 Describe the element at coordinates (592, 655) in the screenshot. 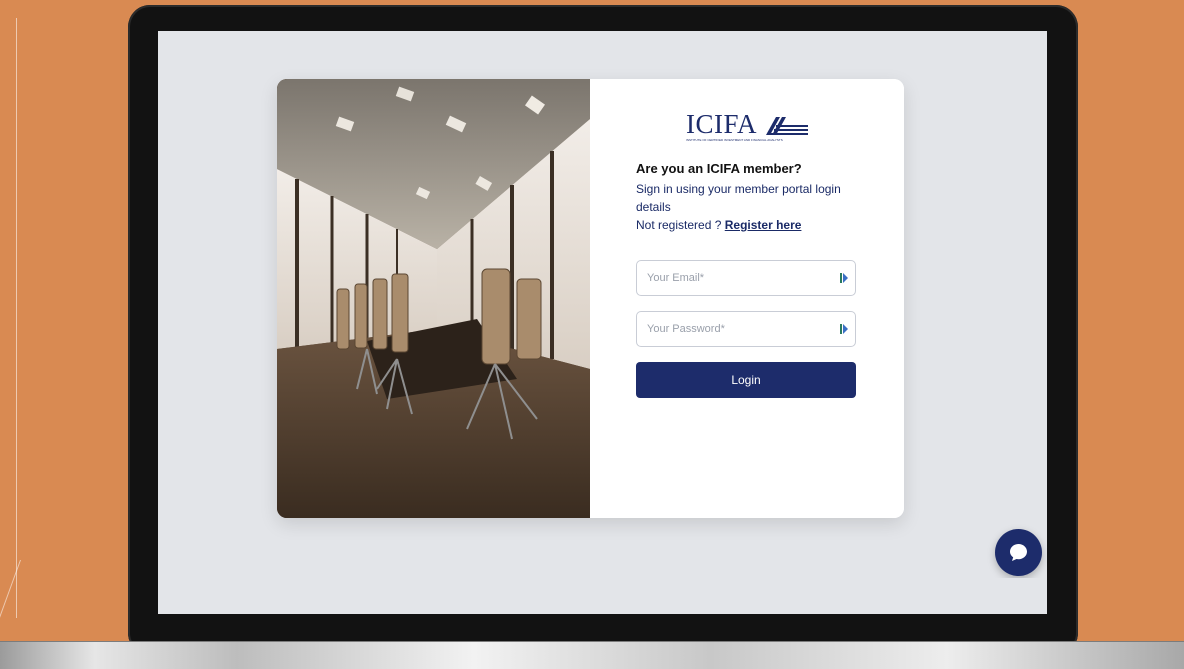

I see `laptop-base` at that location.